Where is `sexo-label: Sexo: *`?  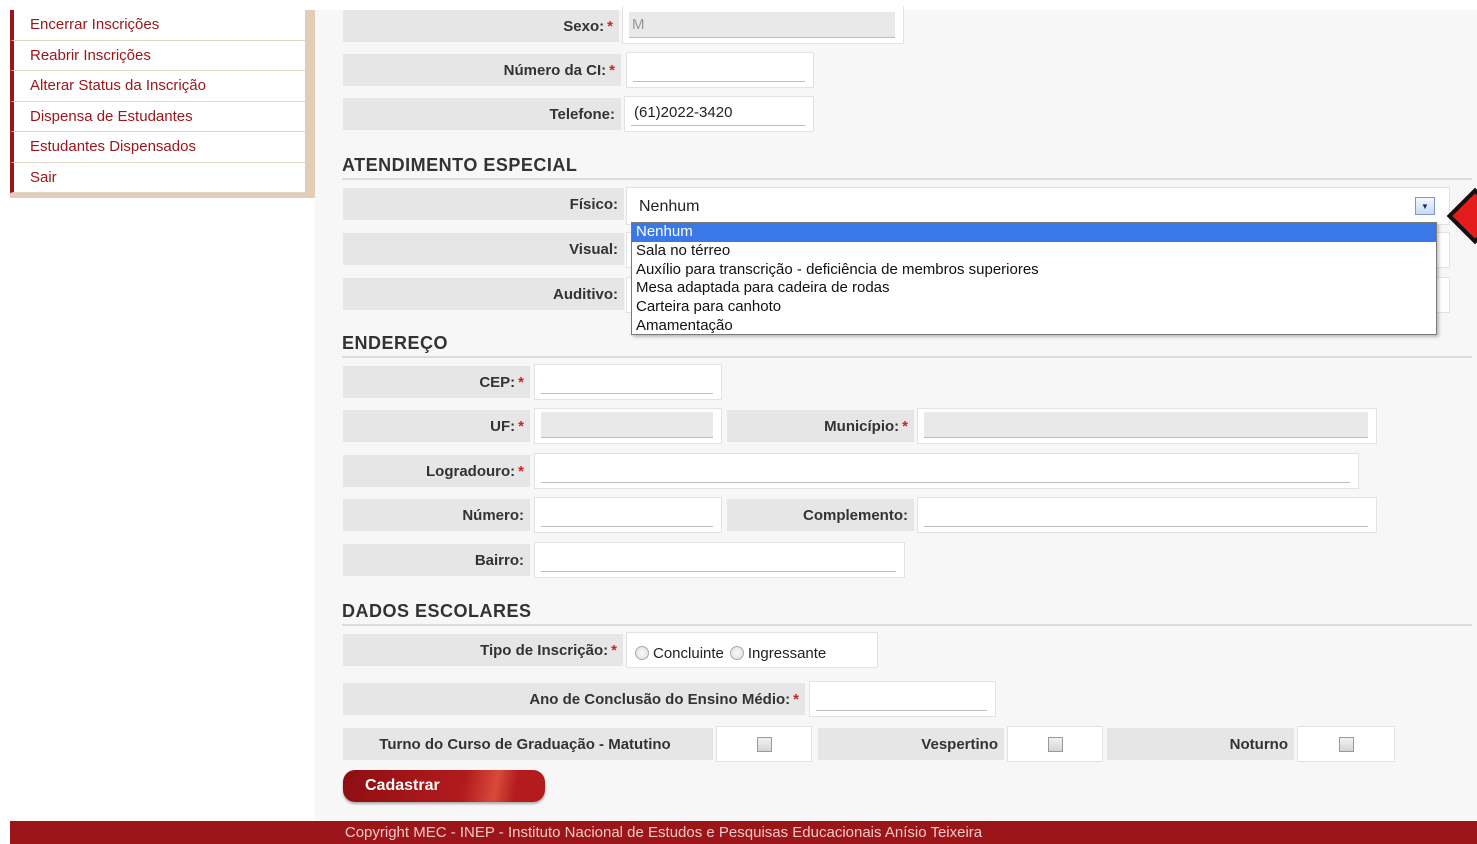 sexo-label: Sexo: * is located at coordinates (481, 26).